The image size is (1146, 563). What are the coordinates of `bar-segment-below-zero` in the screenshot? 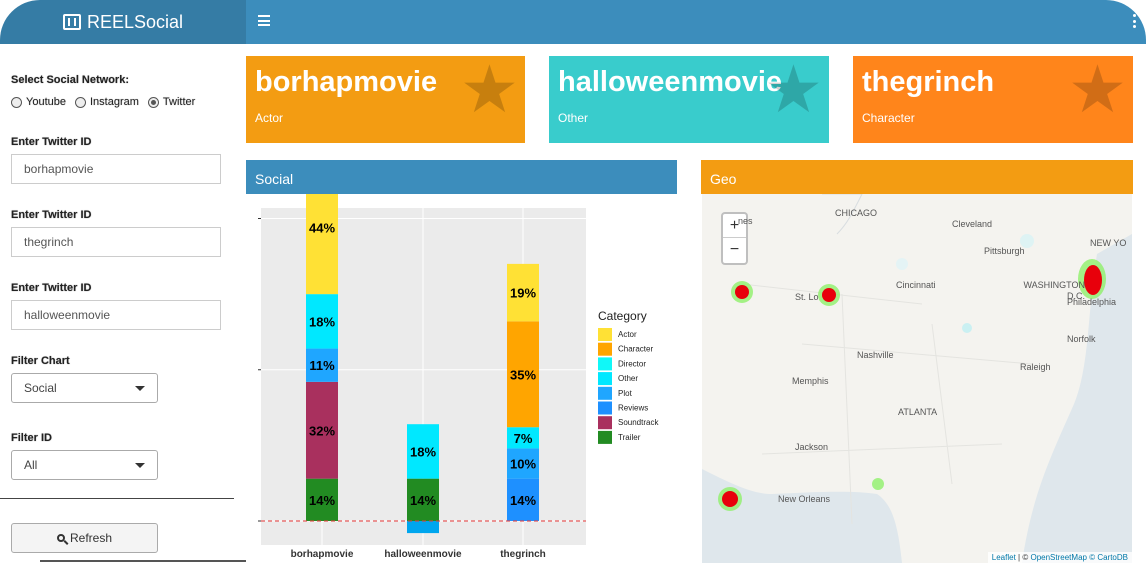 It's located at (423, 527).